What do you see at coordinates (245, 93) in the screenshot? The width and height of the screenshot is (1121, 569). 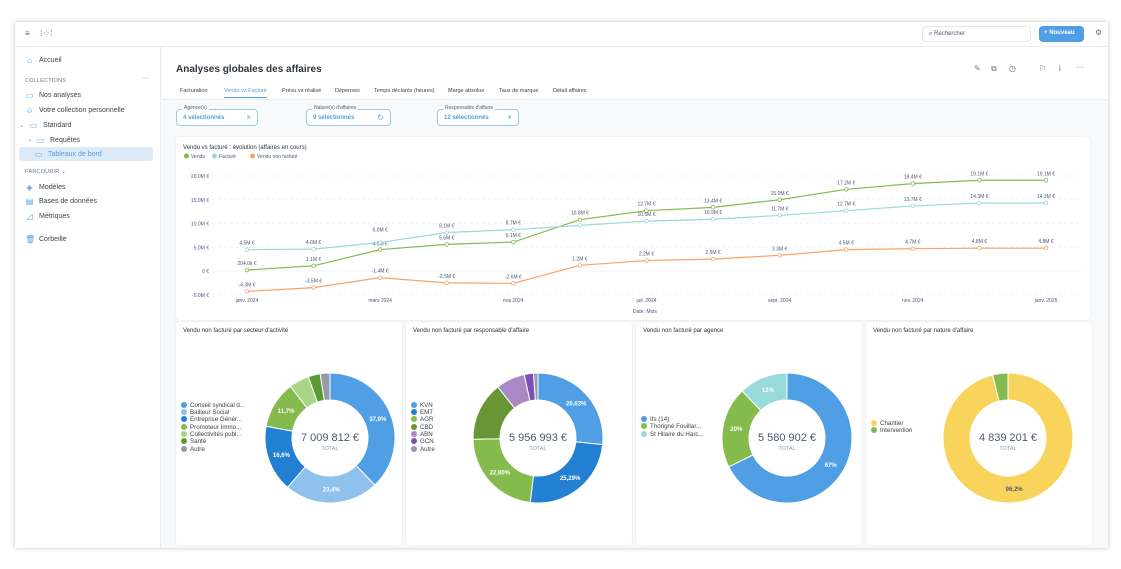 I see `tab-1: Vendu vs Facturé` at bounding box center [245, 93].